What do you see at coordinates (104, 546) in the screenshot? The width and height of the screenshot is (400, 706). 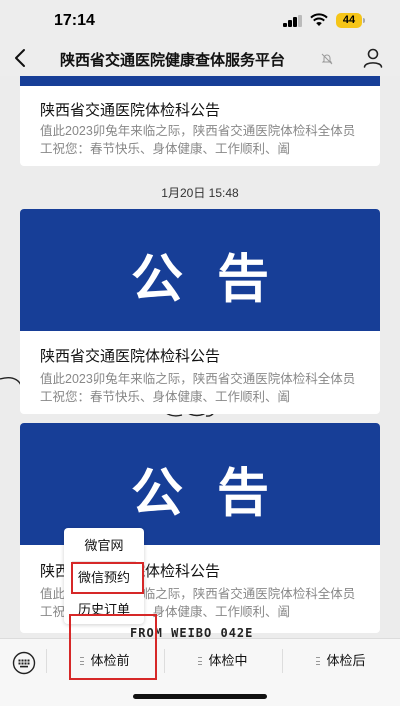 I see `submenu-item-micro-website: 微官网` at bounding box center [104, 546].